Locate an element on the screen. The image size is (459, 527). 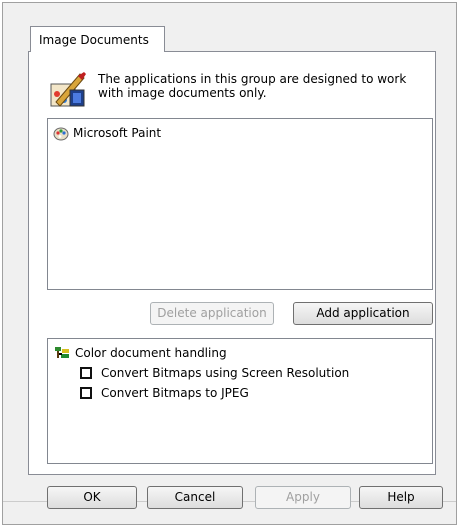
tab-image-documents: Image Documents is located at coordinates (97, 39).